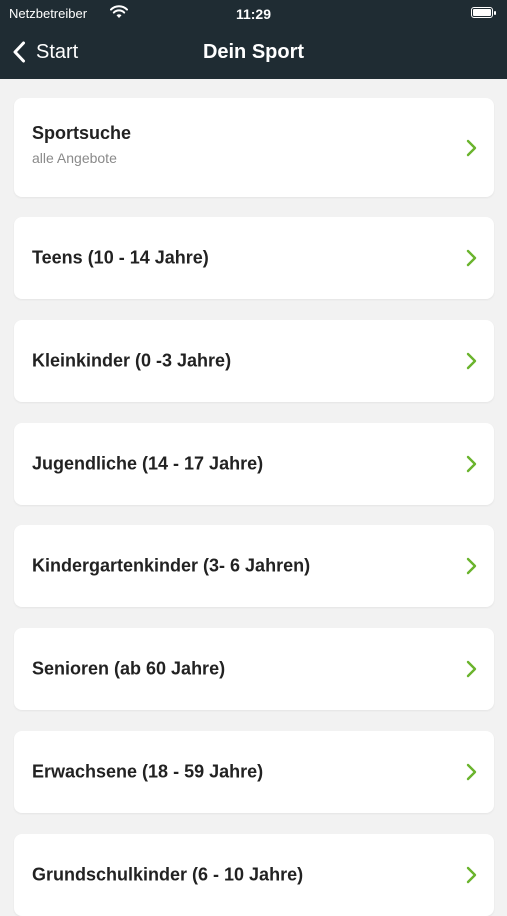 The height and width of the screenshot is (916, 507). What do you see at coordinates (129, 668) in the screenshot?
I see `list-item-label: Senioren (ab 60 Jahre)` at bounding box center [129, 668].